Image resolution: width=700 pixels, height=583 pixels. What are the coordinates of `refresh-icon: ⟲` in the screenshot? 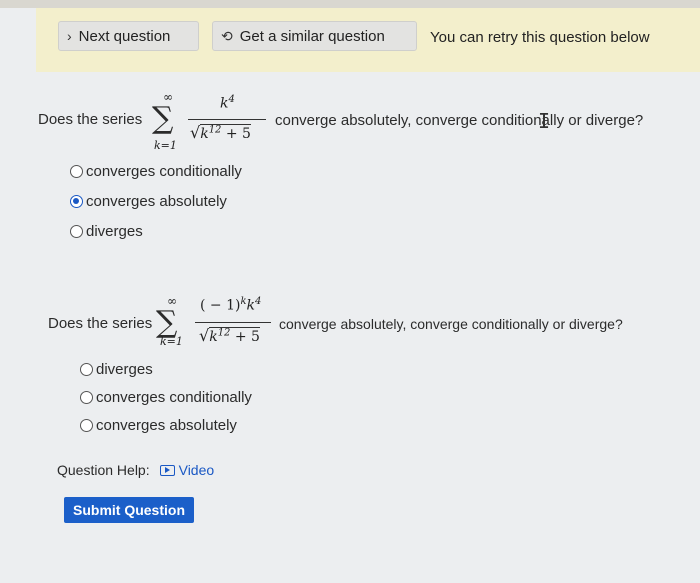 It's located at (227, 35).